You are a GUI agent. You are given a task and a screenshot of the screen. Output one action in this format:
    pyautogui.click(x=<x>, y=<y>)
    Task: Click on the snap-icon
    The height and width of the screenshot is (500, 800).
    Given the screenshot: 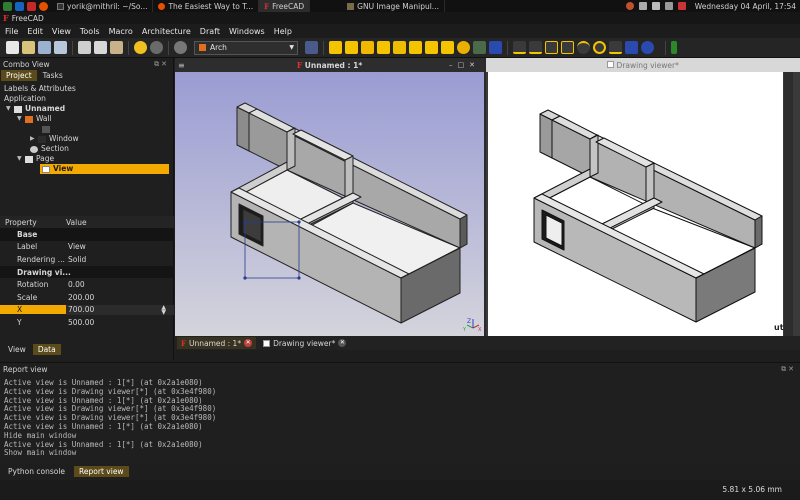 What is the action you would take?
    pyautogui.click(x=674, y=47)
    